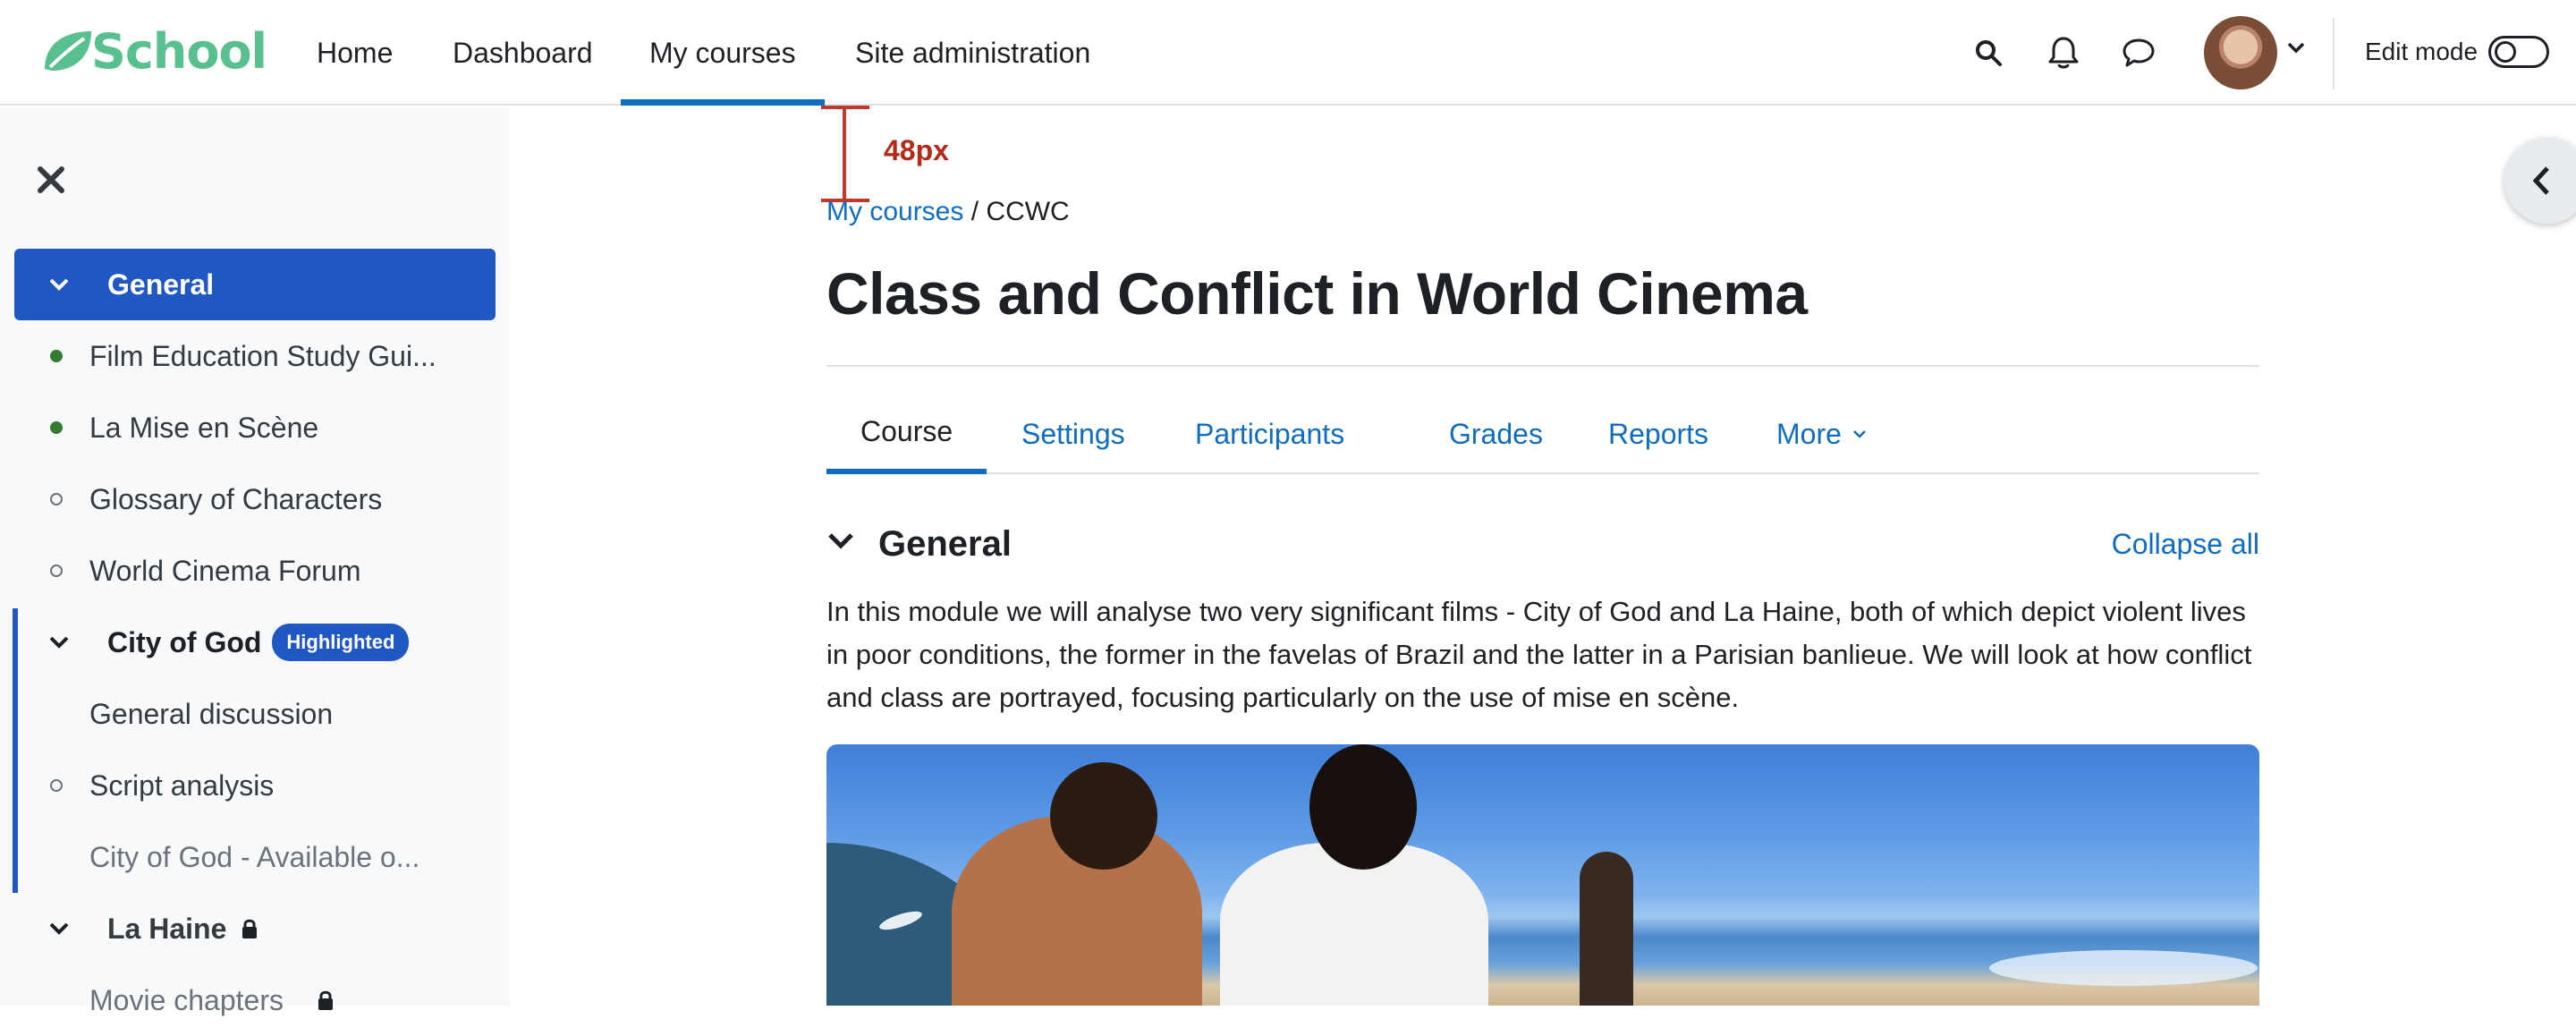 The image size is (2576, 1036). What do you see at coordinates (2123, 968) in the screenshot?
I see `image-wave` at bounding box center [2123, 968].